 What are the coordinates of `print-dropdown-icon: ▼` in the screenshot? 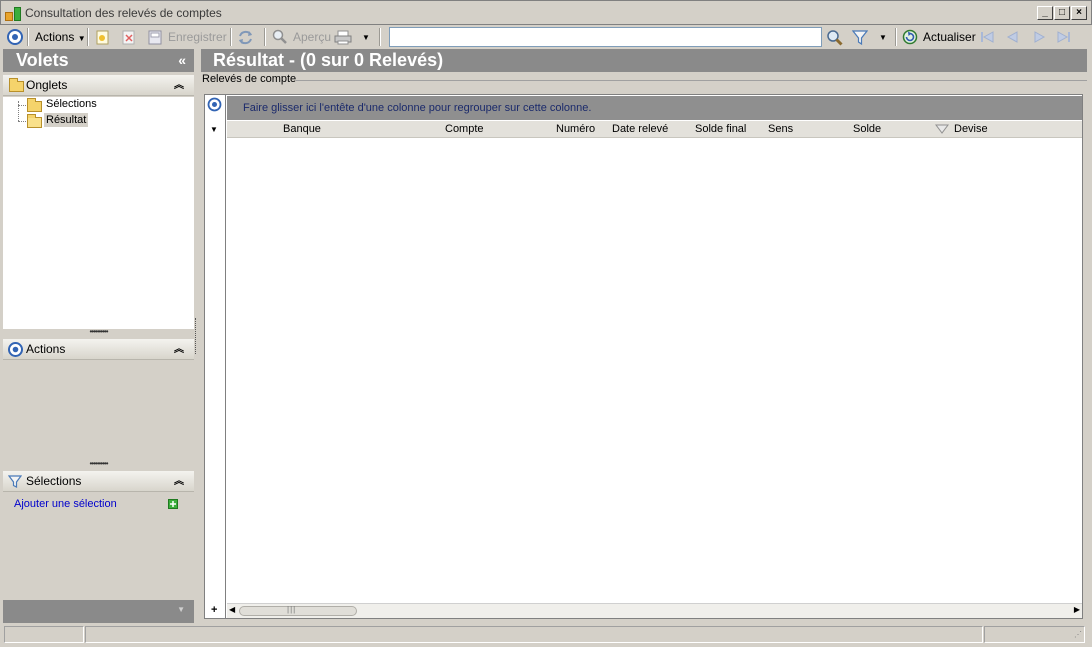 It's located at (366, 37).